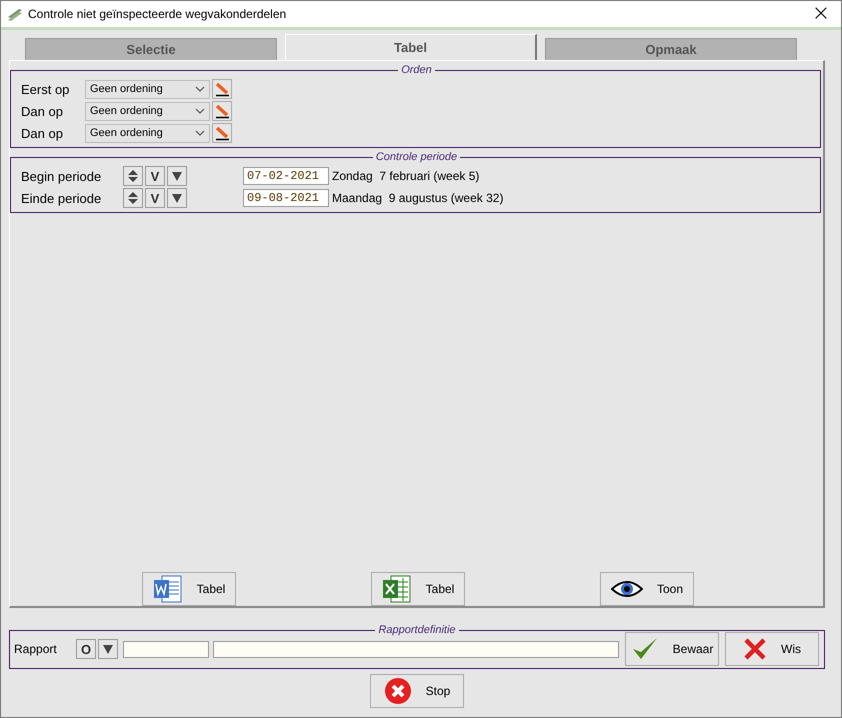 The height and width of the screenshot is (718, 842). What do you see at coordinates (406, 176) in the screenshot?
I see `date-description: Zondag 7 februari (week 5)` at bounding box center [406, 176].